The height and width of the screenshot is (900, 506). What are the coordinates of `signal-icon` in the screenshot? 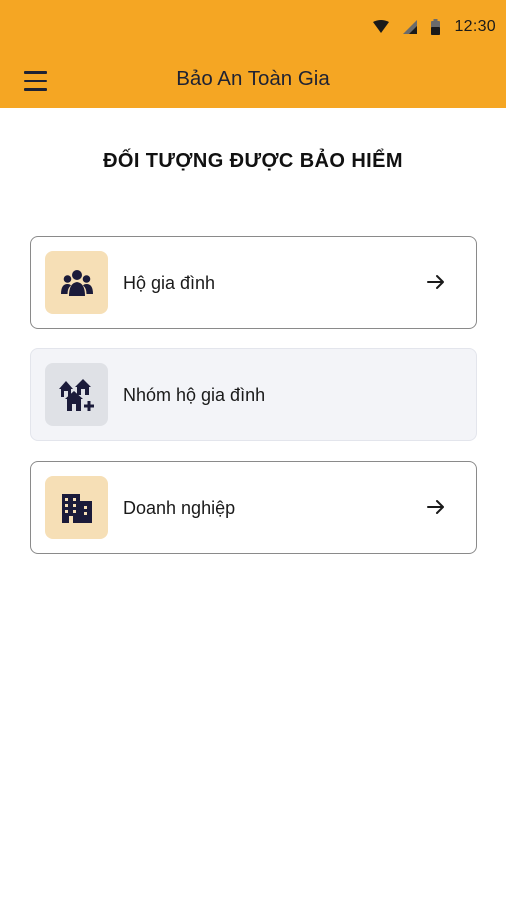 It's located at (410, 27).